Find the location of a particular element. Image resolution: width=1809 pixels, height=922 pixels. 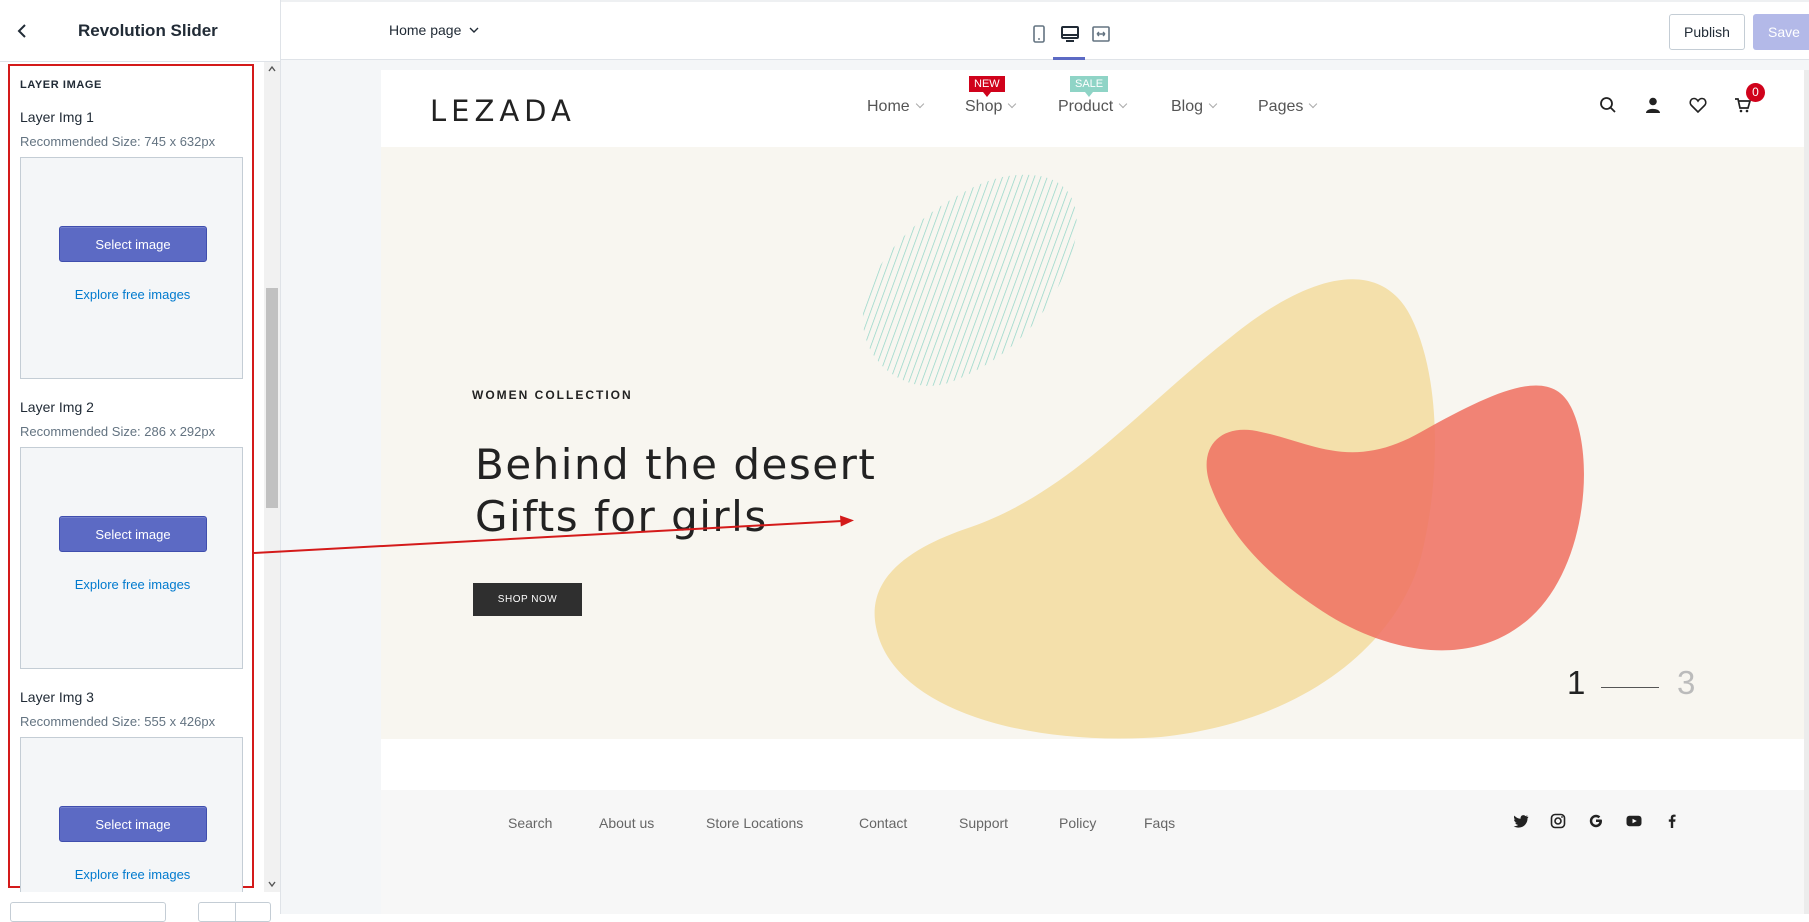

facebook-icon is located at coordinates (1672, 821).